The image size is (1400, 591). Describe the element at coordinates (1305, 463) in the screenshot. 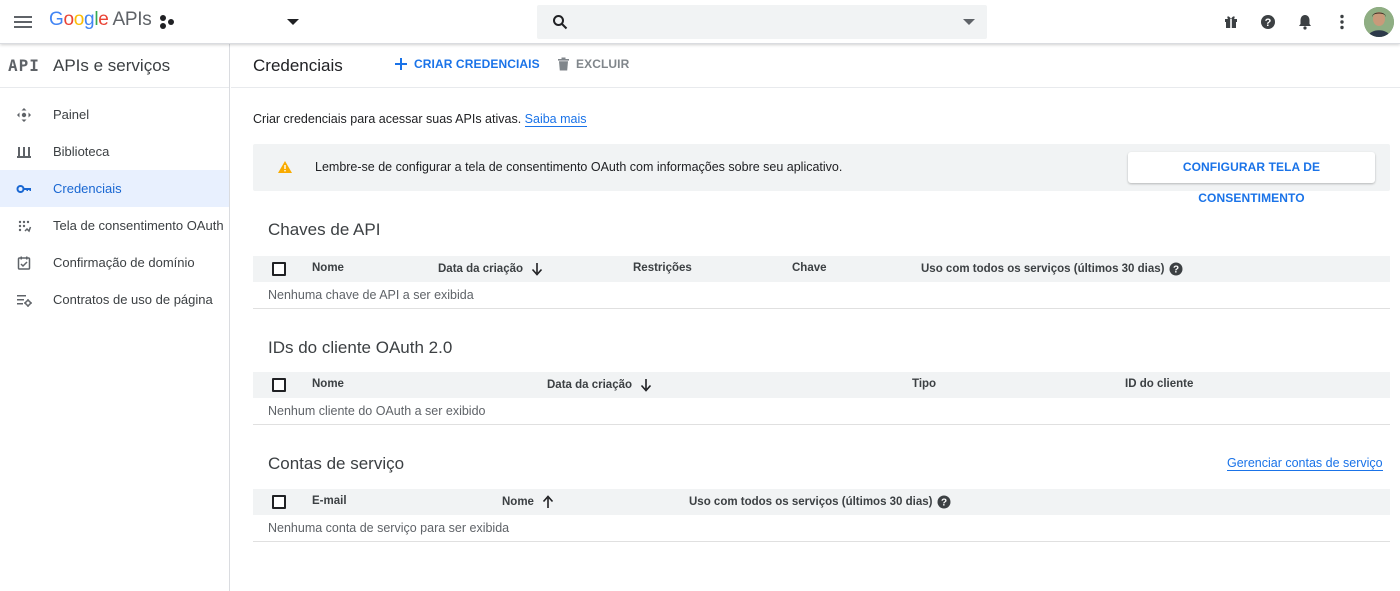

I see `manage-service-accounts-link: Gerenciar contas de serviço` at that location.